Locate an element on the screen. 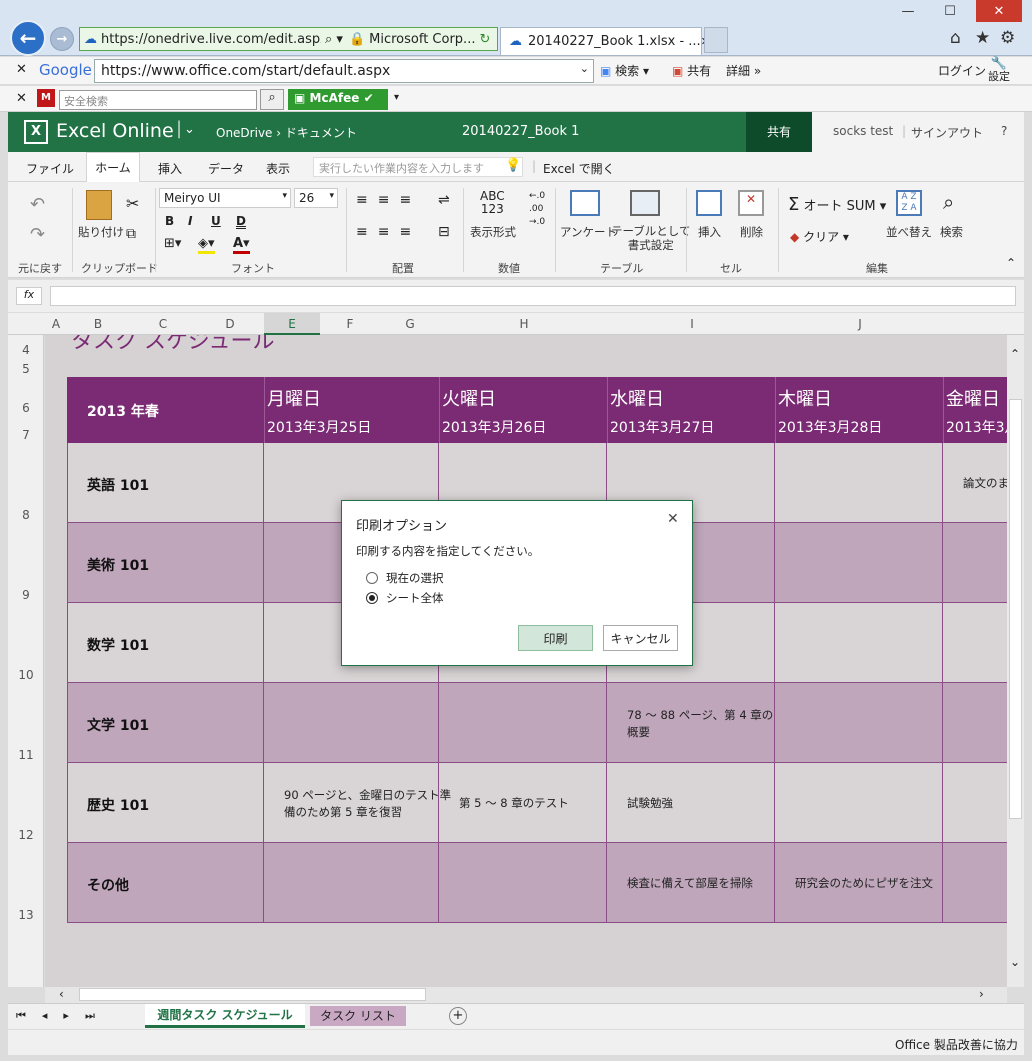  tab-data: データ is located at coordinates (226, 168).